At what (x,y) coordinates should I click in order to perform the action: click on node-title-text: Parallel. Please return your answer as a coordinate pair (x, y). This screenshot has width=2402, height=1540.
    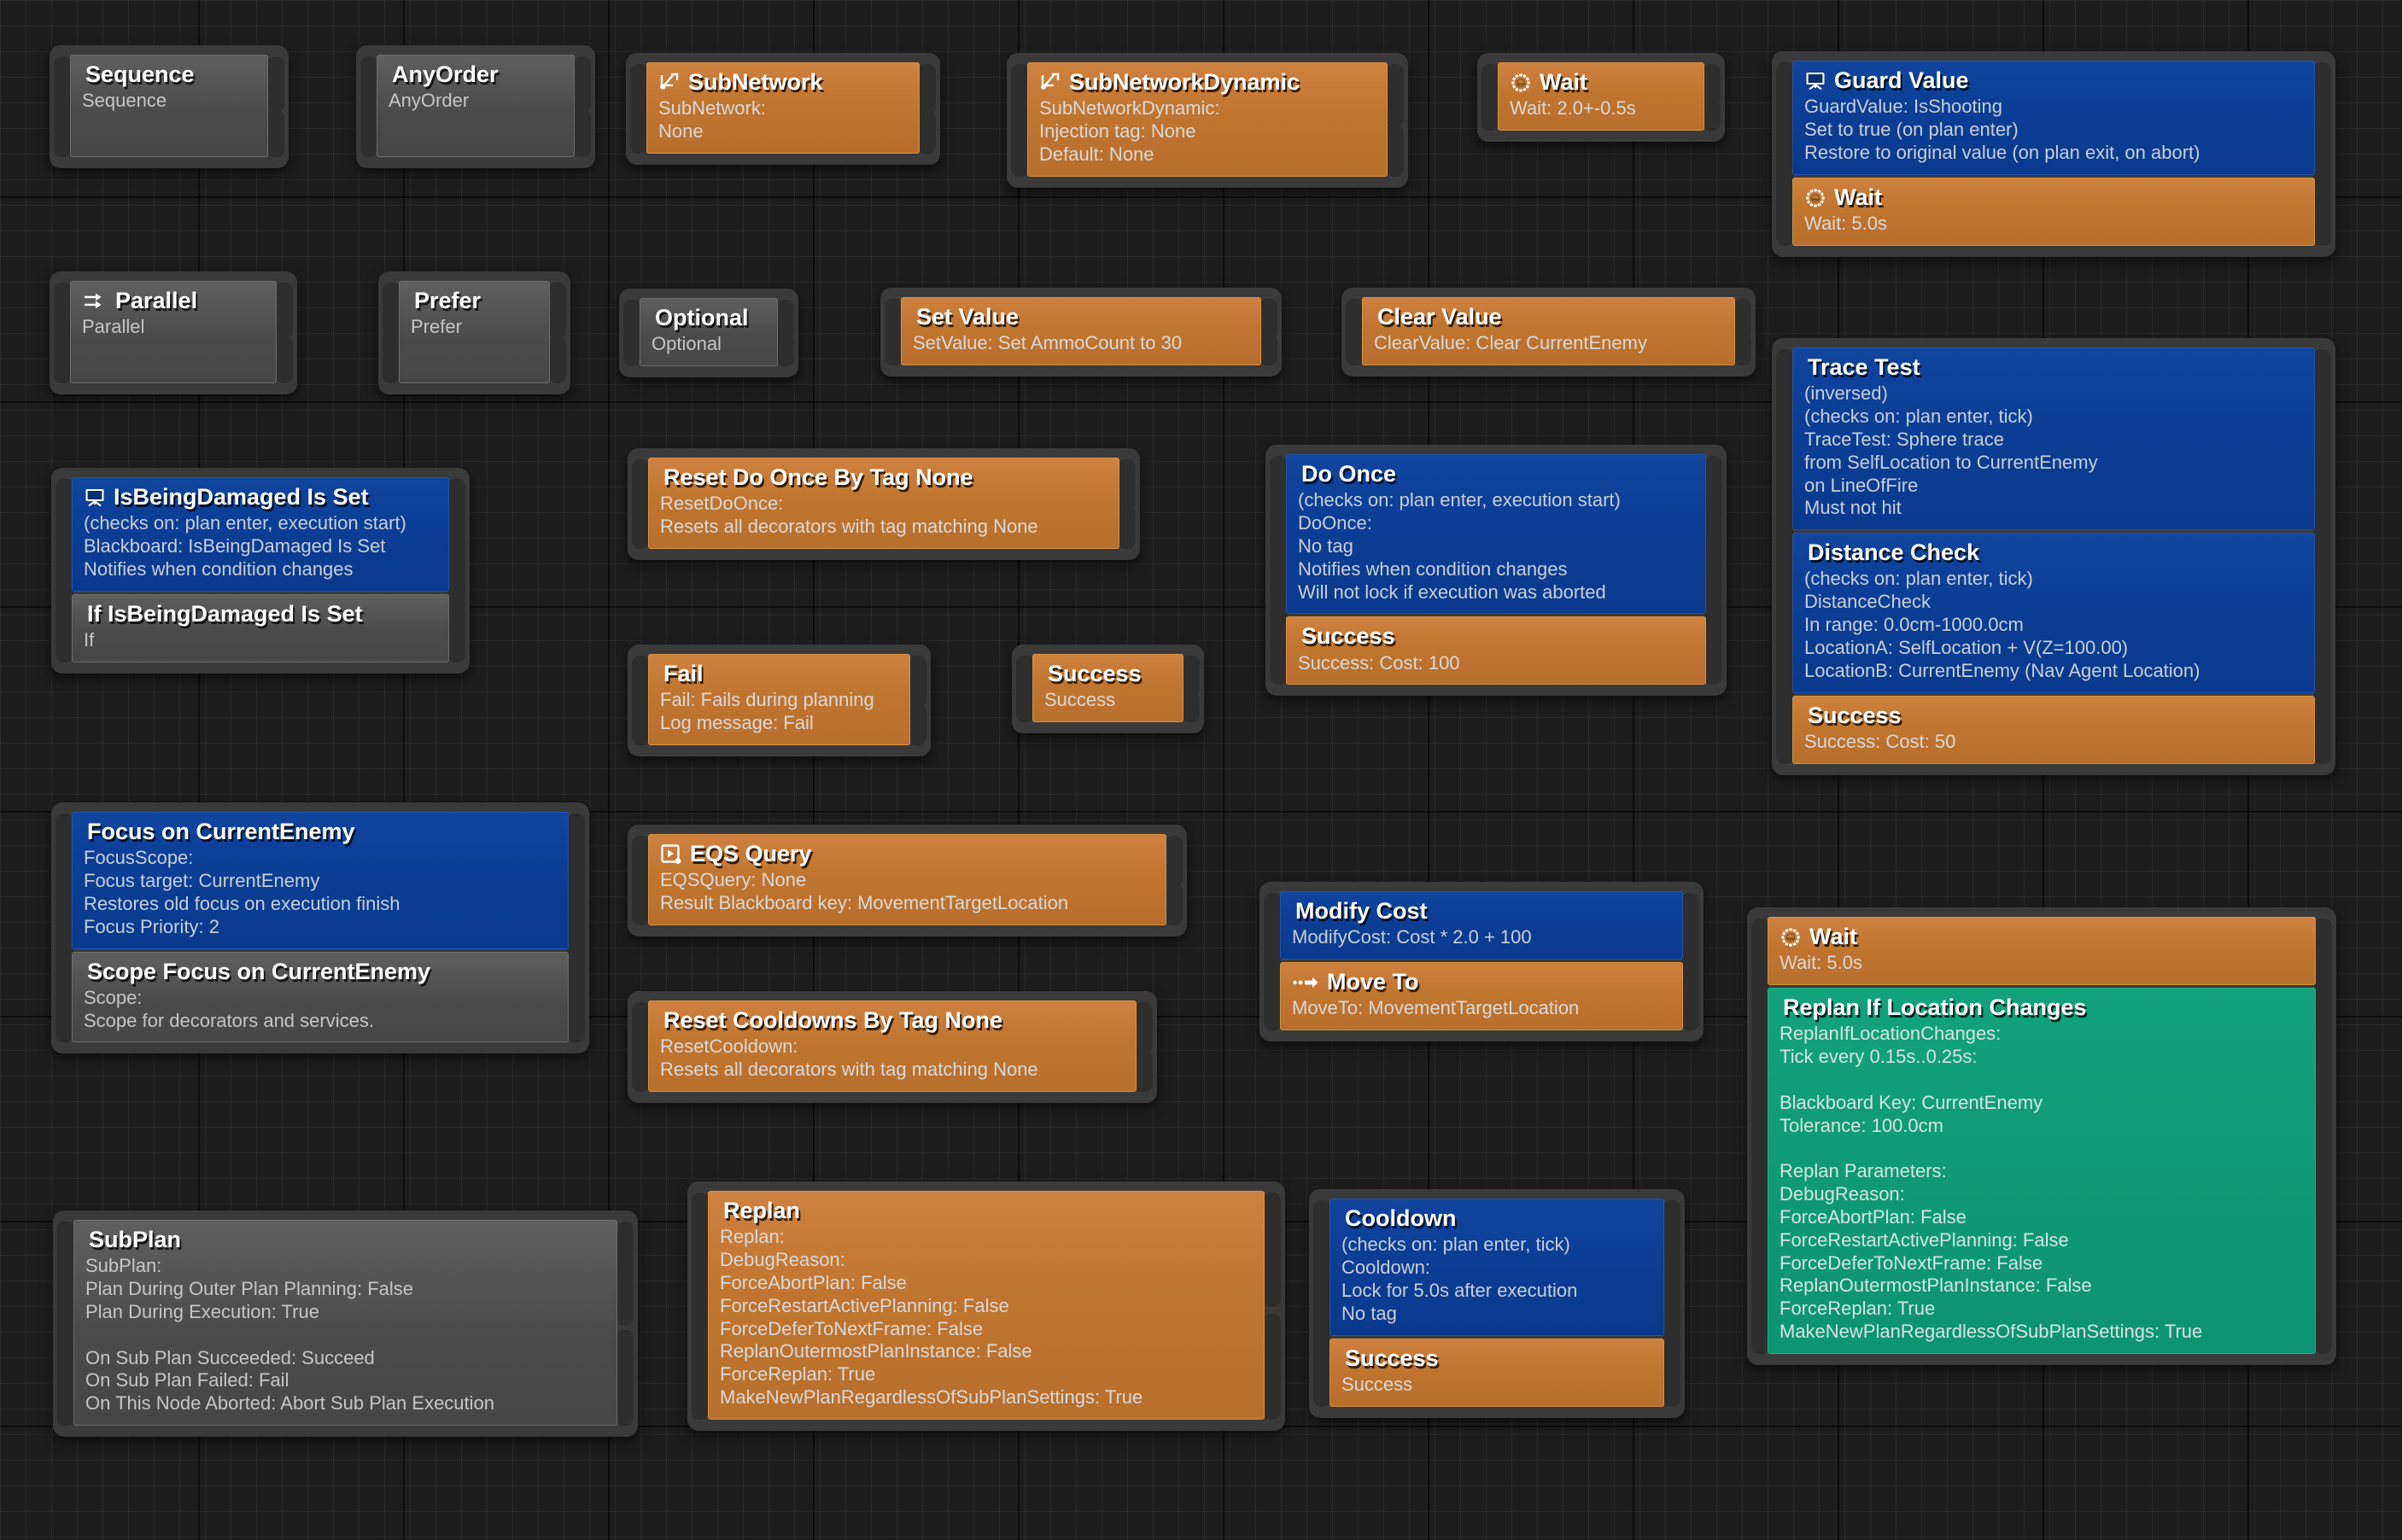
    Looking at the image, I should click on (156, 300).